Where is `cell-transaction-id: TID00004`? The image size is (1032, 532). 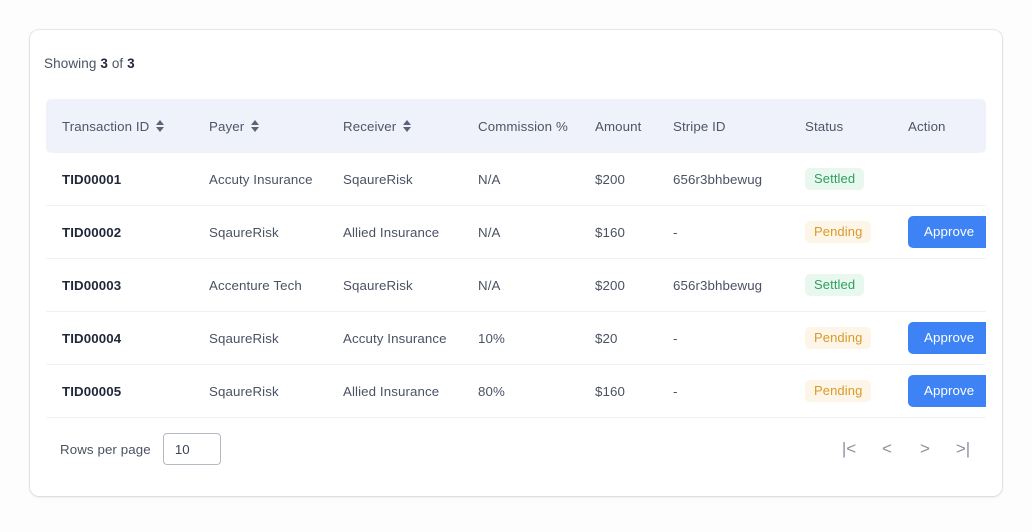 cell-transaction-id: TID00004 is located at coordinates (119, 338).